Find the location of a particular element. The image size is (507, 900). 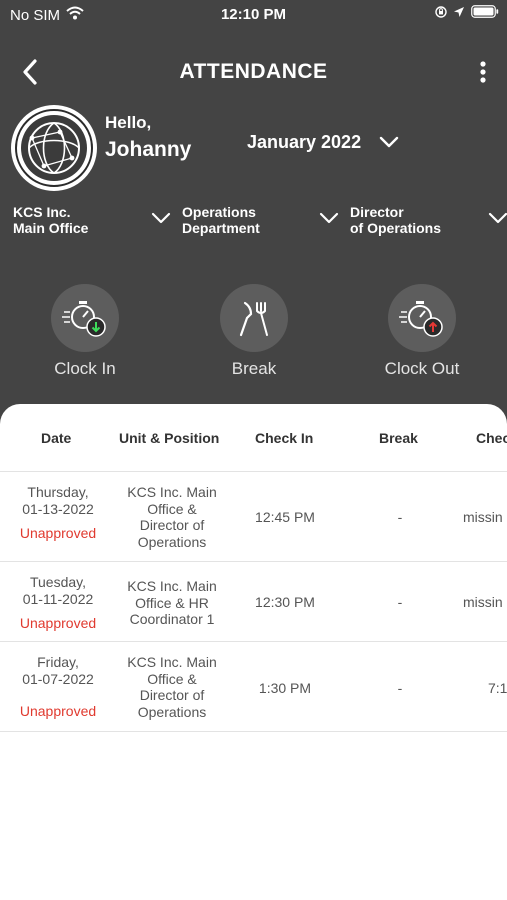

date-label: 01-13-2022 is located at coordinates (58, 508).